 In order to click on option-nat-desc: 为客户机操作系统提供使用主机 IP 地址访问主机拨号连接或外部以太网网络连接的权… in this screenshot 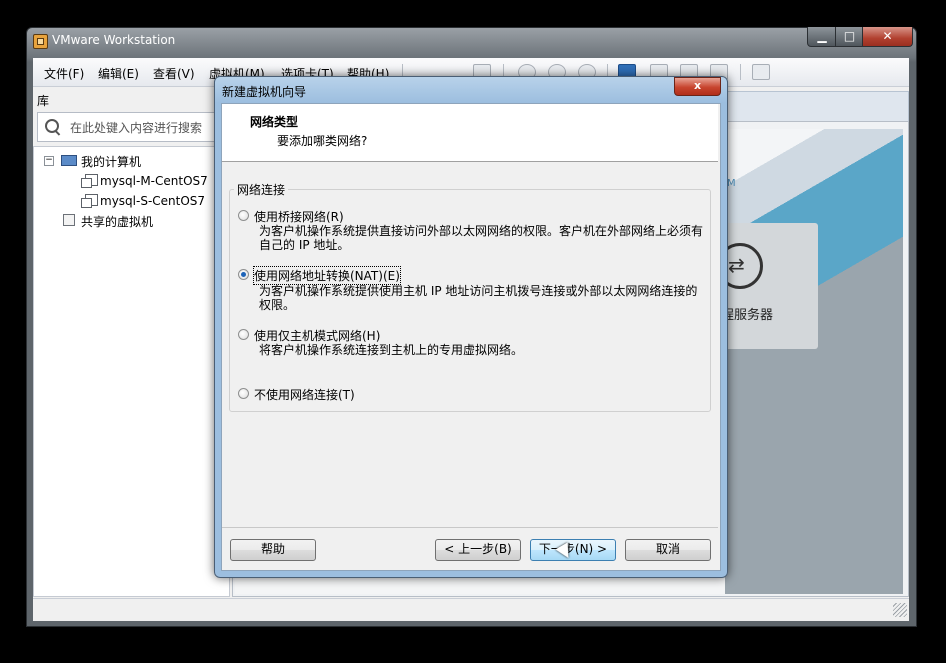, I will do `click(478, 298)`.